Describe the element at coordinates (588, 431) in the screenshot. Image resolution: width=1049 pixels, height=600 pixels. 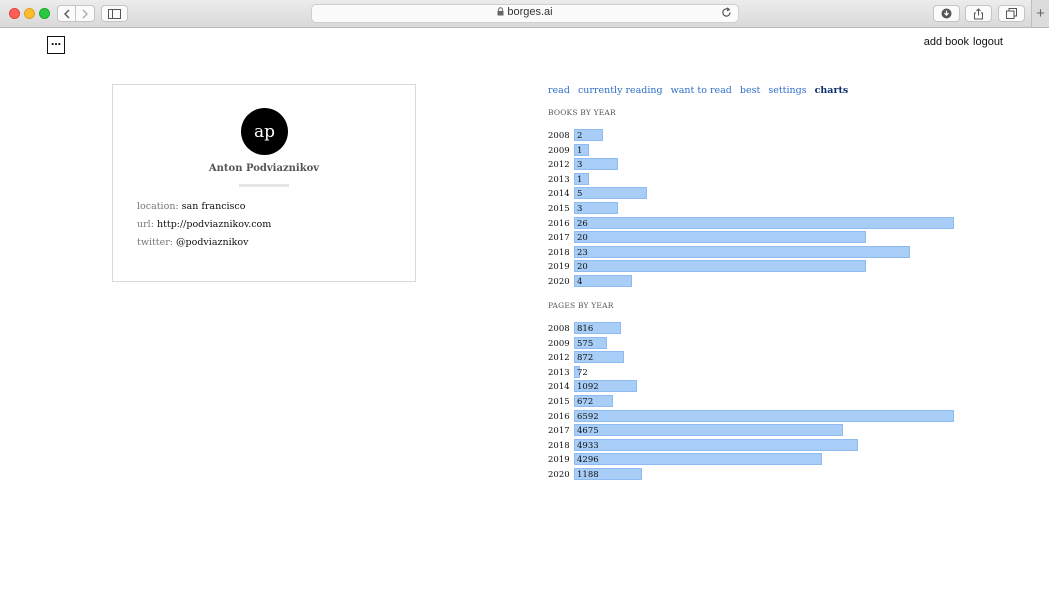
I see `bar-value-label: 4675` at that location.